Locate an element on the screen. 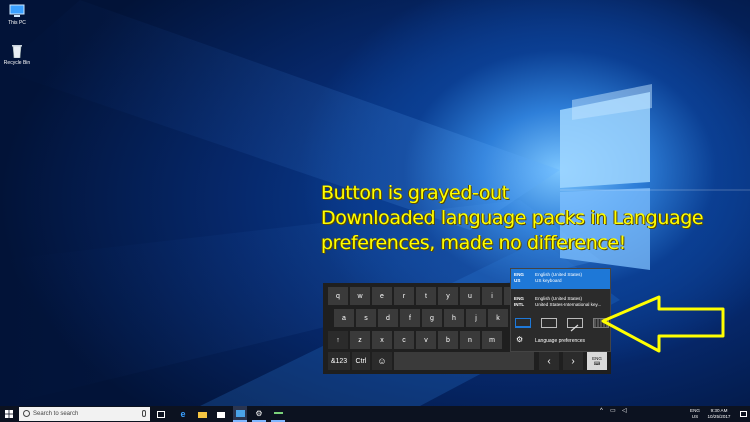 Image resolution: width=750 pixels, height=422 pixels. language-preferences-label: Language preferences is located at coordinates (560, 341).